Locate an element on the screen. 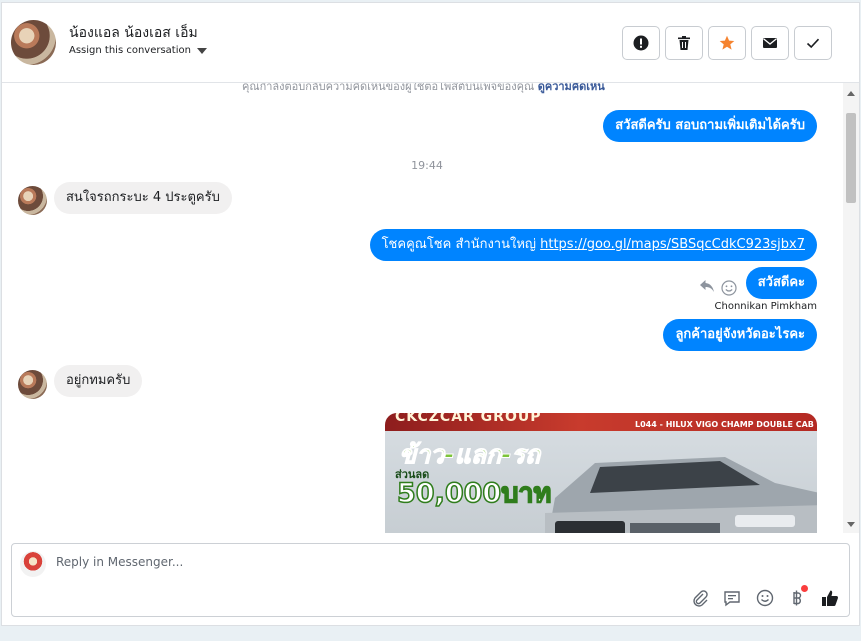 This screenshot has height=641, width=861. mark-done-button is located at coordinates (813, 43).